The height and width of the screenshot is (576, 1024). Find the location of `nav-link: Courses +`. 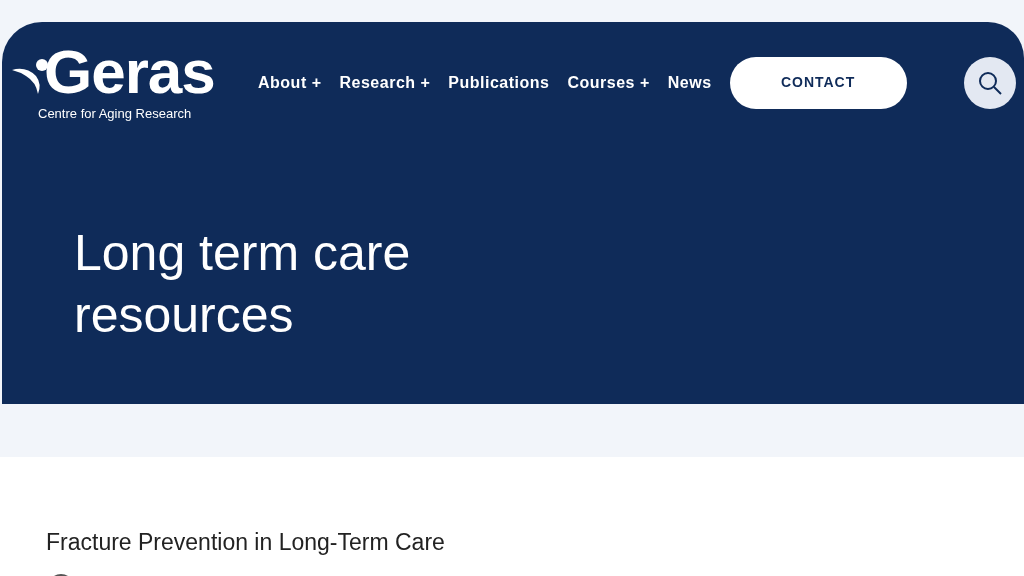

nav-link: Courses + is located at coordinates (608, 82).